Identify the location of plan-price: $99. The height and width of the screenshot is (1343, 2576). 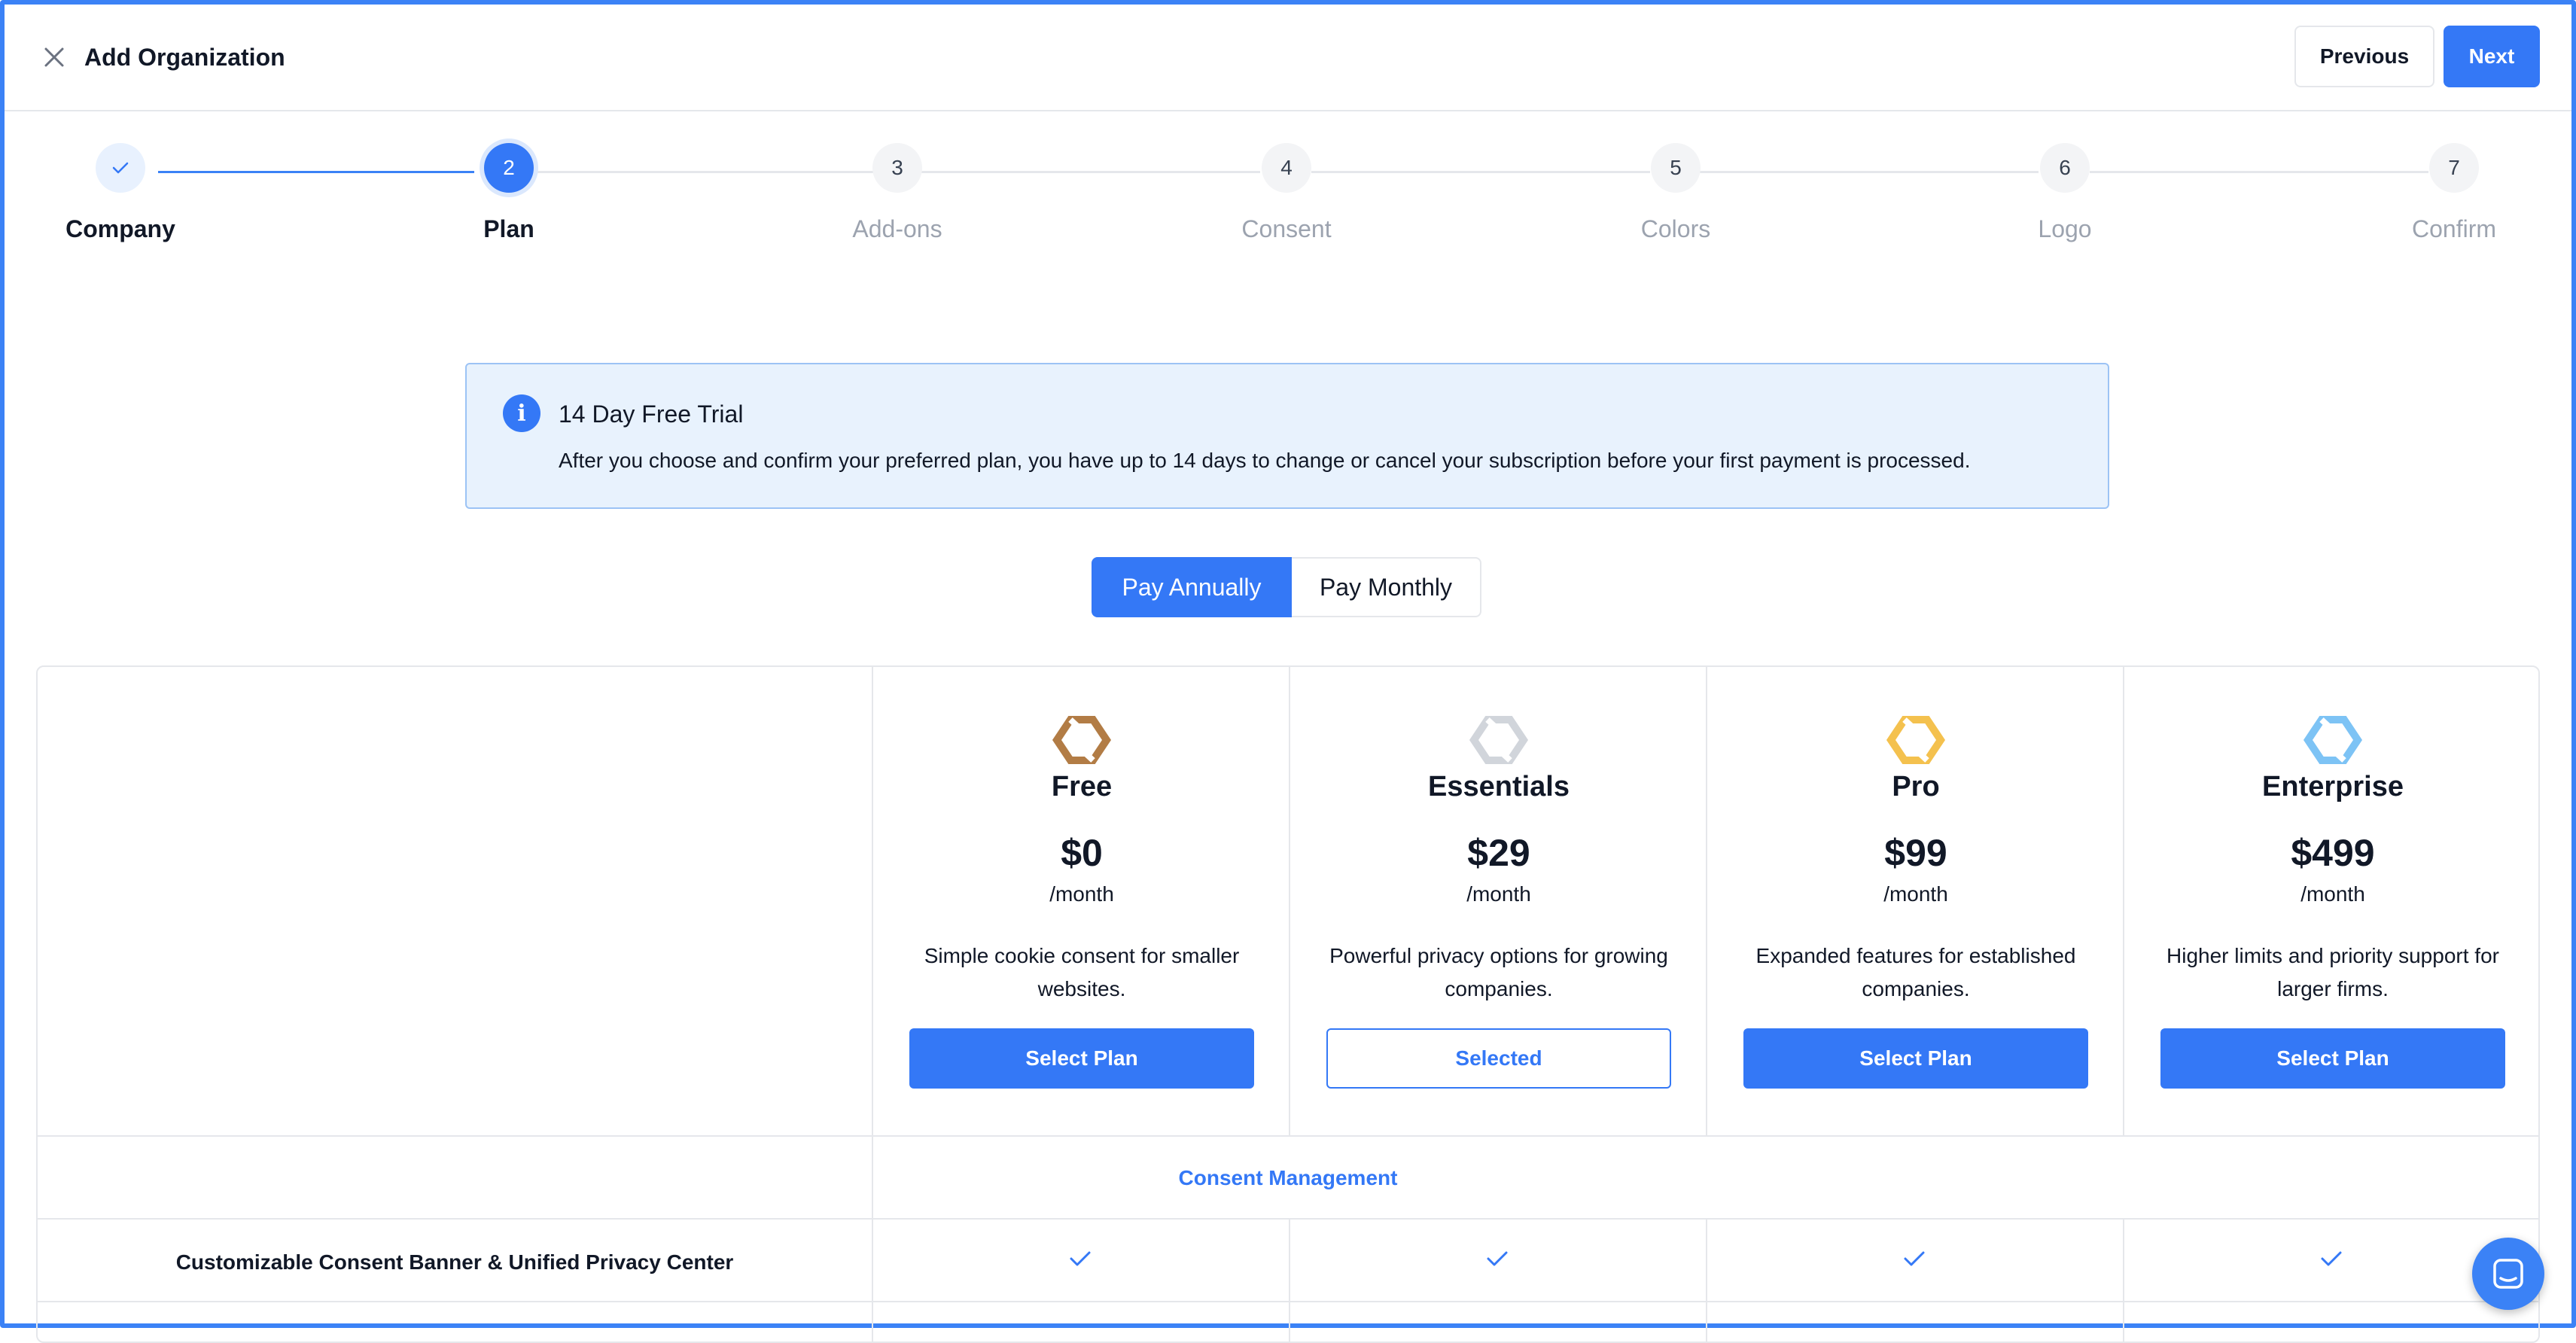
(1916, 853).